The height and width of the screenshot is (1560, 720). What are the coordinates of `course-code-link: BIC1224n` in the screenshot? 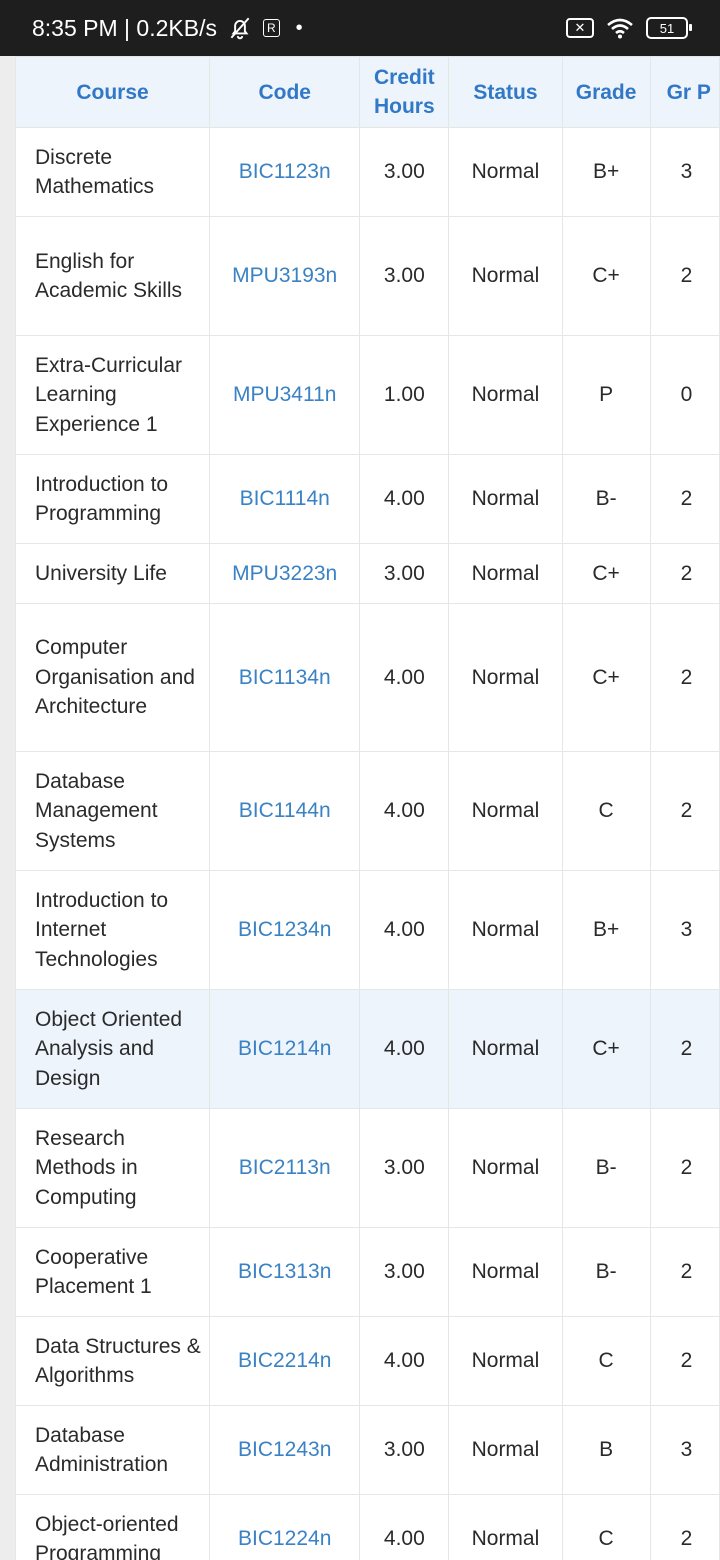 It's located at (285, 1527).